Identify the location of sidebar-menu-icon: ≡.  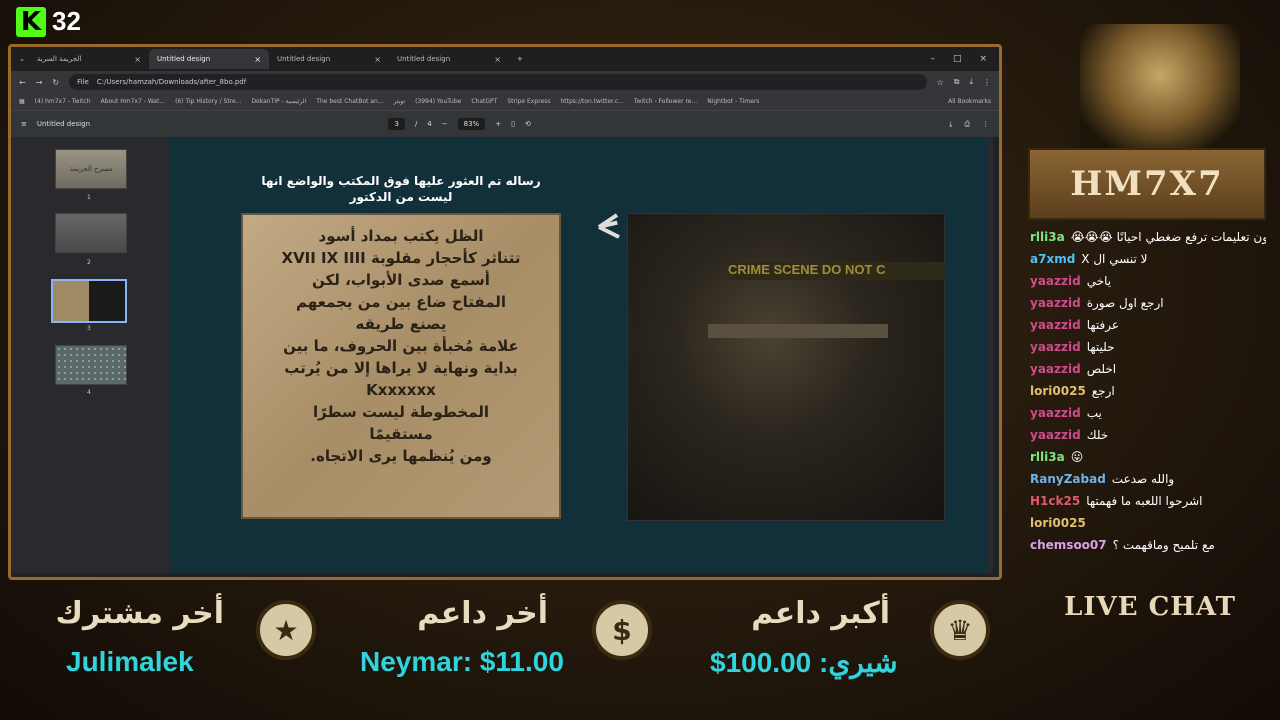
(24, 124).